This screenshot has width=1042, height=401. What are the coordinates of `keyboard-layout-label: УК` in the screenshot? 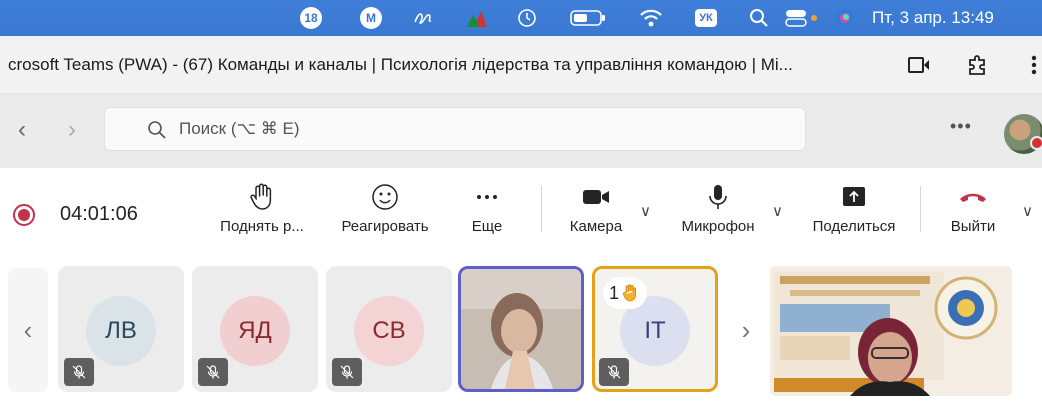 It's located at (706, 18).